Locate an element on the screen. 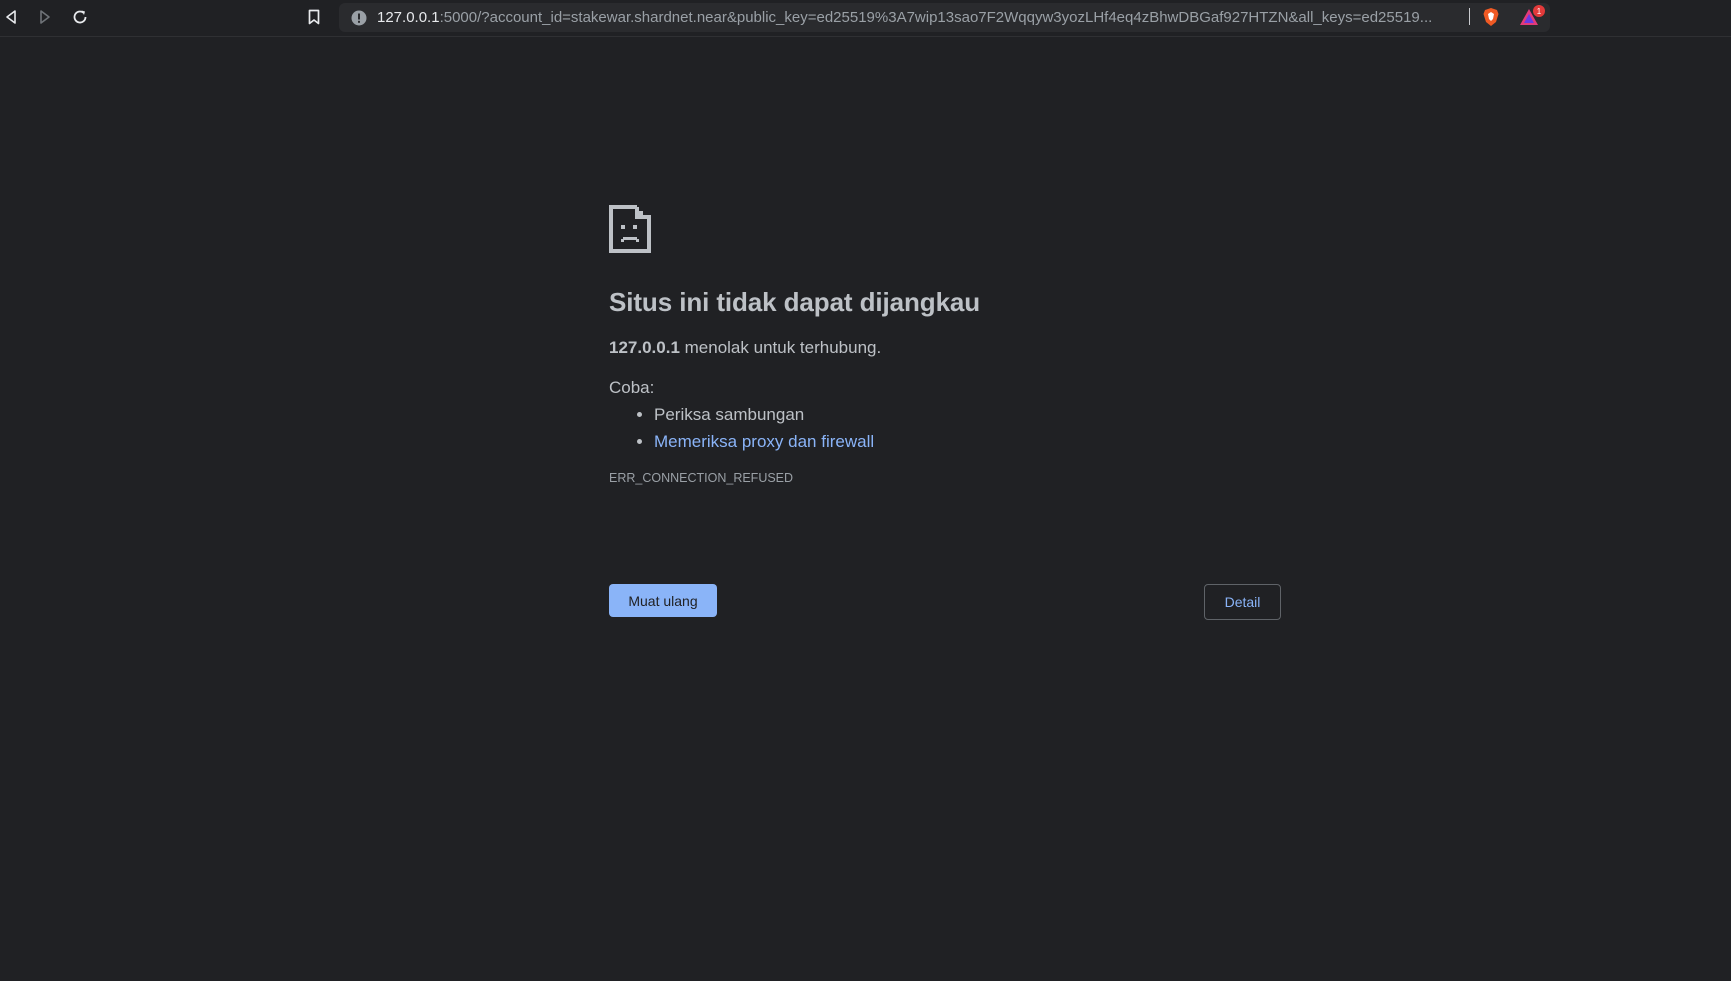 Image resolution: width=1731 pixels, height=981 pixels. brave-shields-icon is located at coordinates (1491, 17).